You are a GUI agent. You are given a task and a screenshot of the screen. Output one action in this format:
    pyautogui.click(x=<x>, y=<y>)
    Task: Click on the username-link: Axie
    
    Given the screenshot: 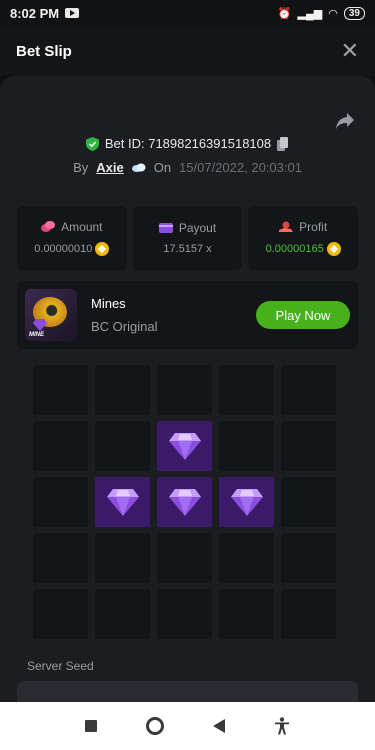 What is the action you would take?
    pyautogui.click(x=109, y=167)
    